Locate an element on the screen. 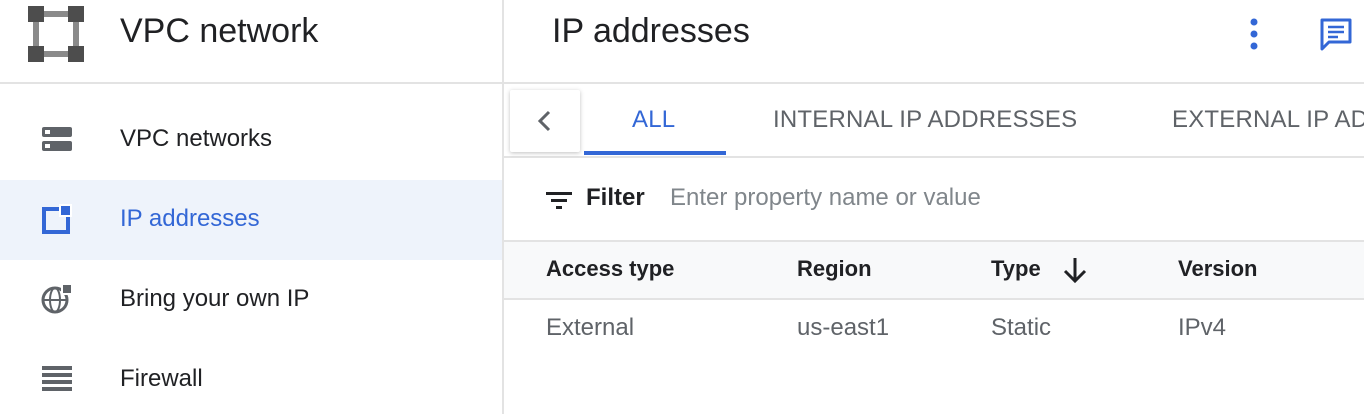 This screenshot has width=1364, height=420. sidebar-item-ip-addresses: IP addresses is located at coordinates (251, 220).